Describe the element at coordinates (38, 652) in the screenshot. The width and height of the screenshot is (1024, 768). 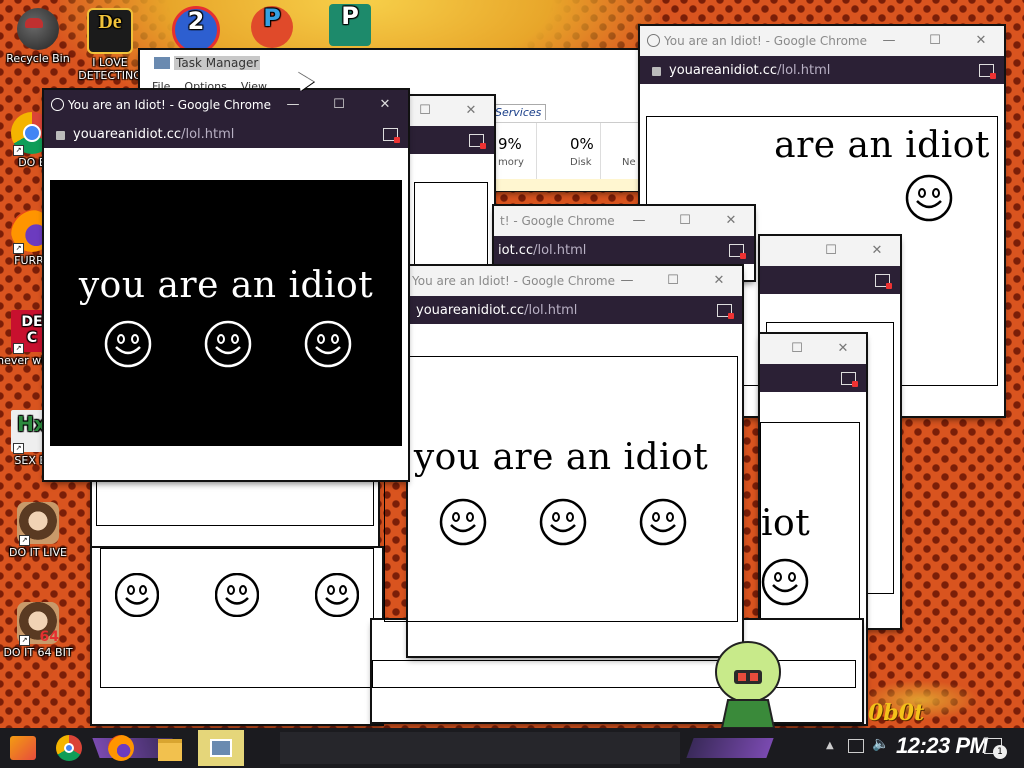
I see `desktop-icon-label: DO IT 64 BIT` at that location.